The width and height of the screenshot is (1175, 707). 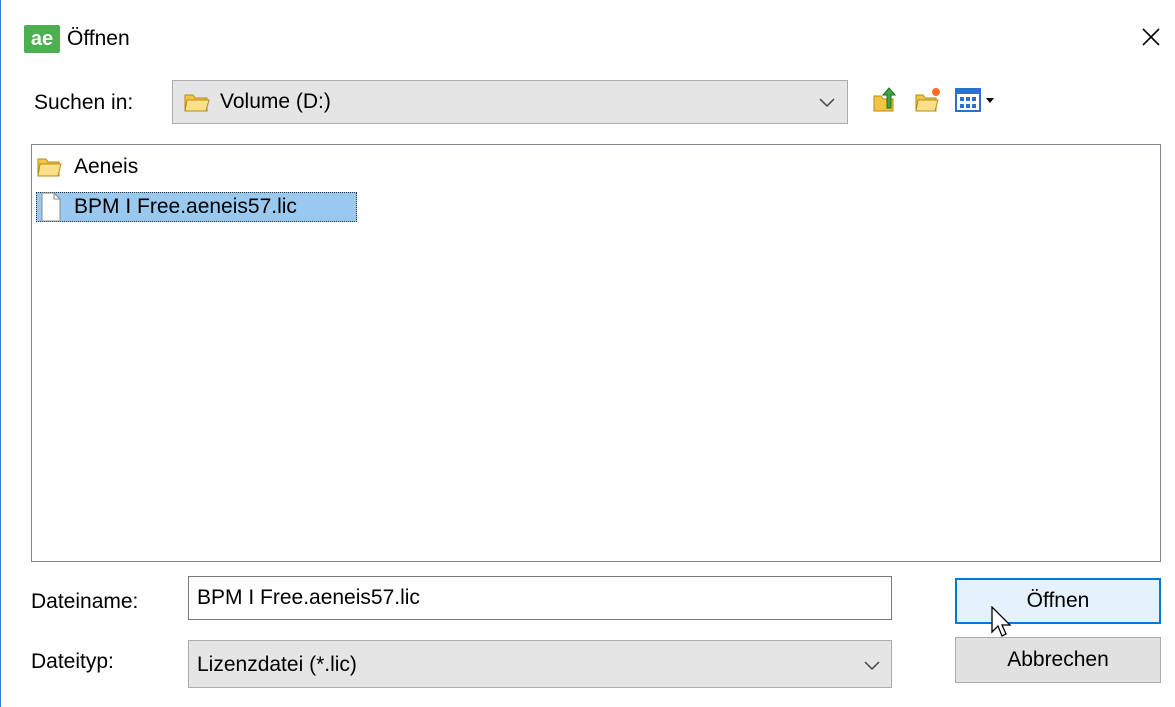 I want to click on look-in-label: Suchen in:, so click(x=84, y=102).